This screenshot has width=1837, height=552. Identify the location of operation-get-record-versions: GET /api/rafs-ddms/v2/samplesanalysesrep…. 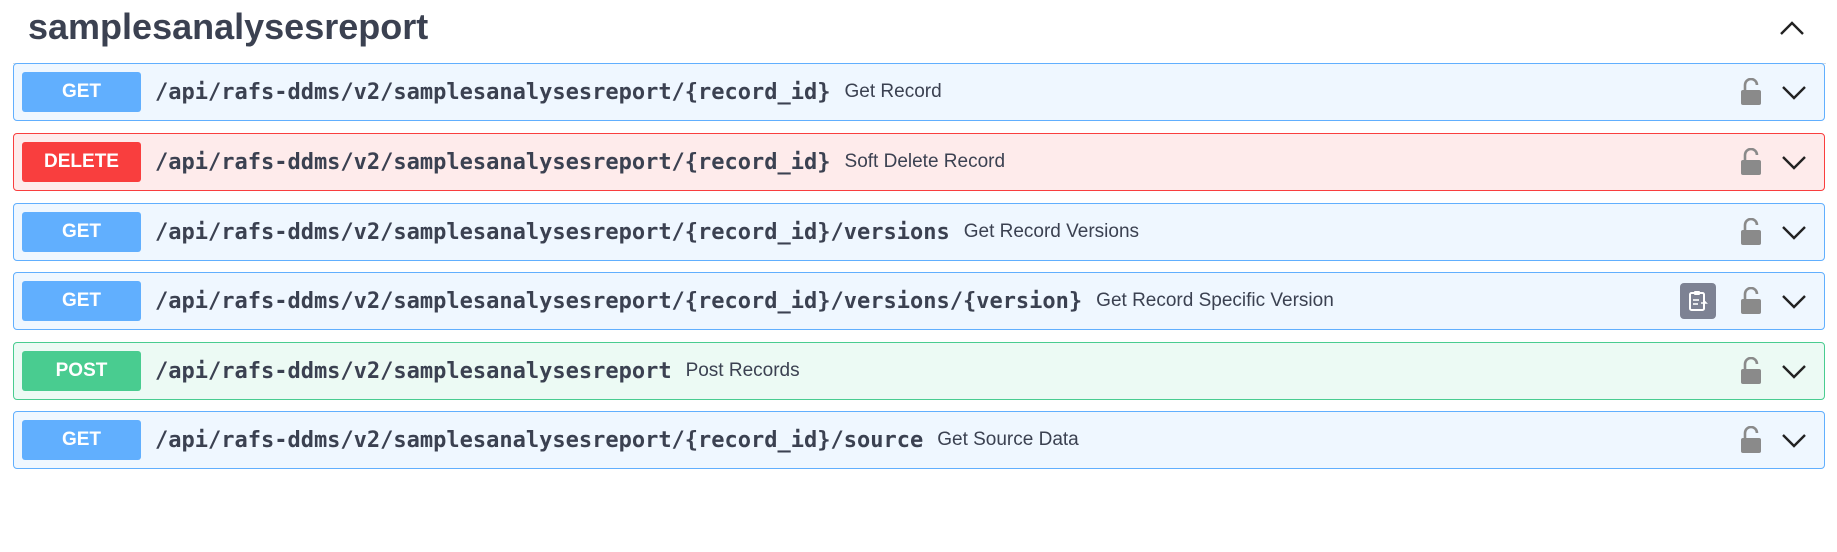
(919, 232).